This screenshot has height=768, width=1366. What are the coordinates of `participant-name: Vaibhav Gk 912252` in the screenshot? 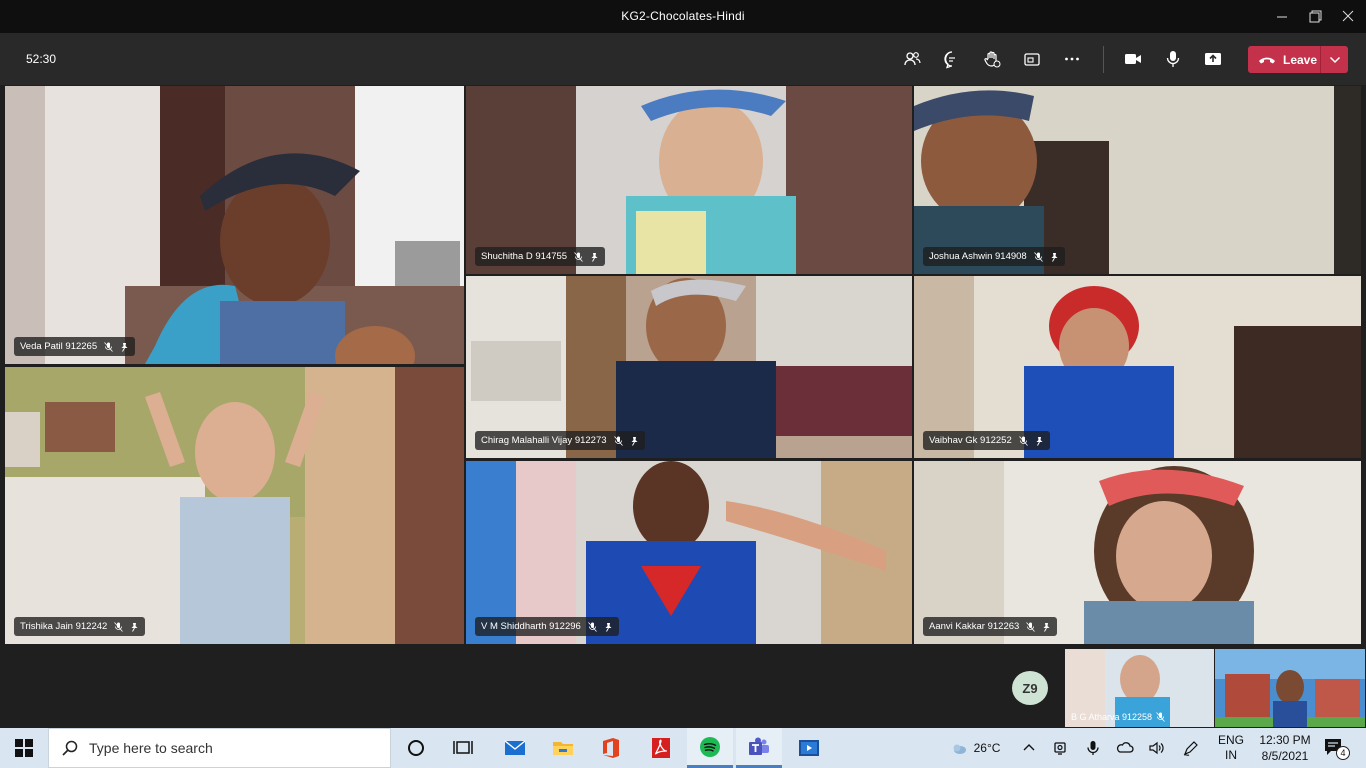 It's located at (970, 440).